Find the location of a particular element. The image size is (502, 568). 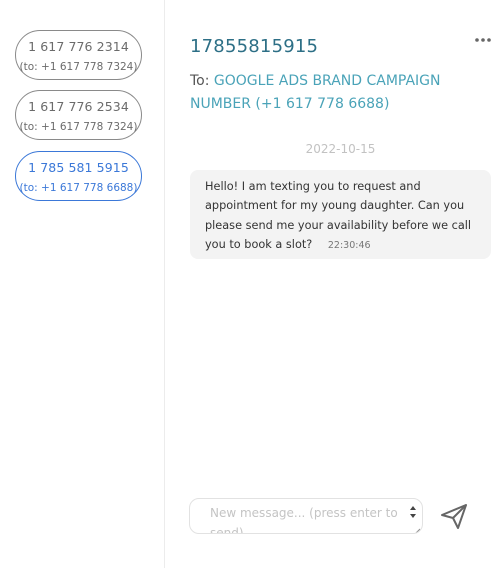

conversation-item: 1 617 776 2314 (to: +1 617 778 7324) is located at coordinates (78, 55).